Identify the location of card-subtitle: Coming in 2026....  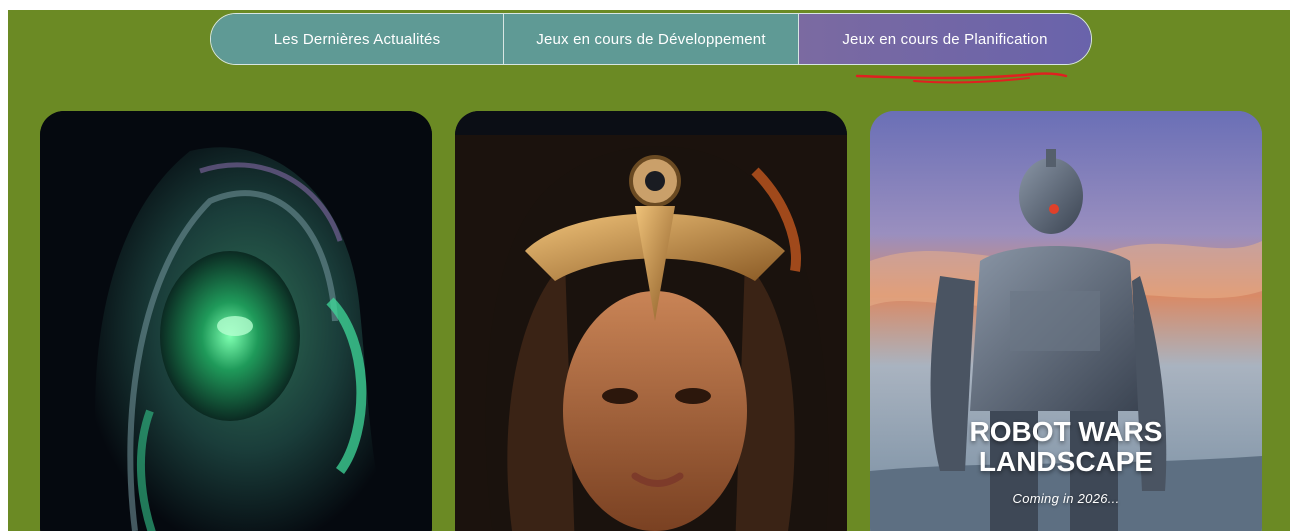
(1066, 498).